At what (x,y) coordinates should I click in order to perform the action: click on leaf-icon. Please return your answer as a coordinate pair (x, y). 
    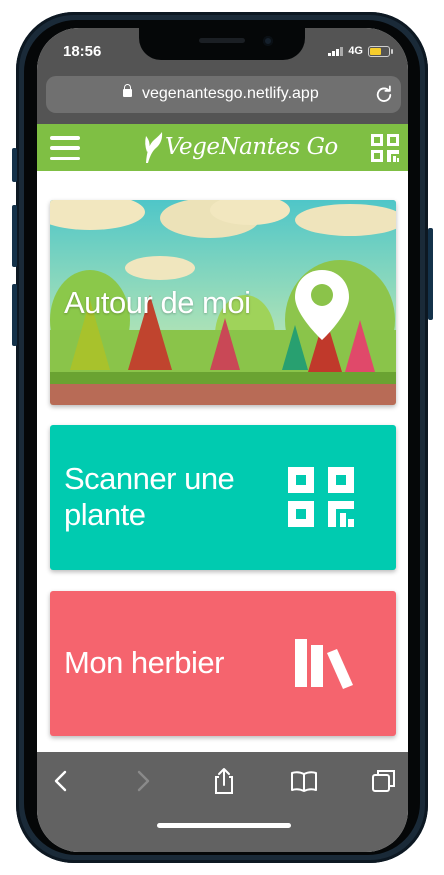
    Looking at the image, I should click on (154, 147).